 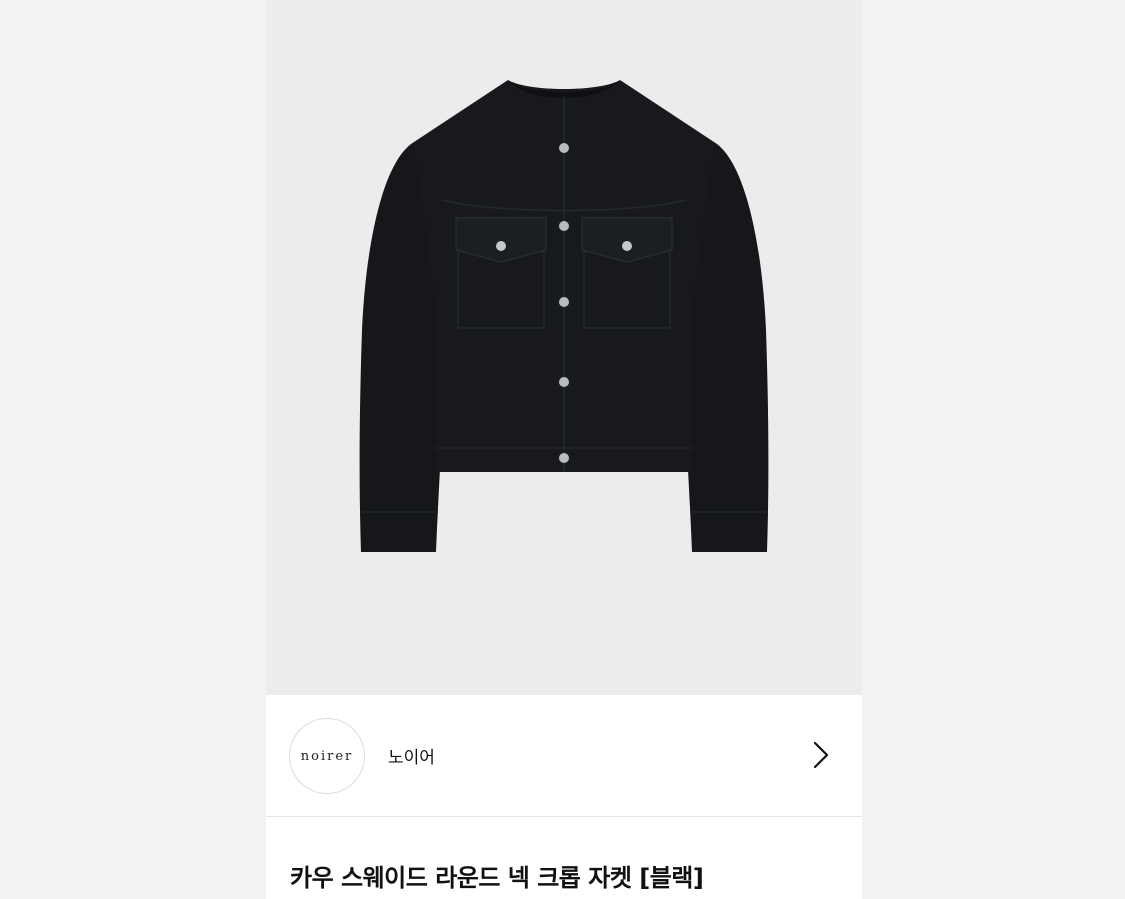 I want to click on brand-name: 노이어, so click(x=411, y=755).